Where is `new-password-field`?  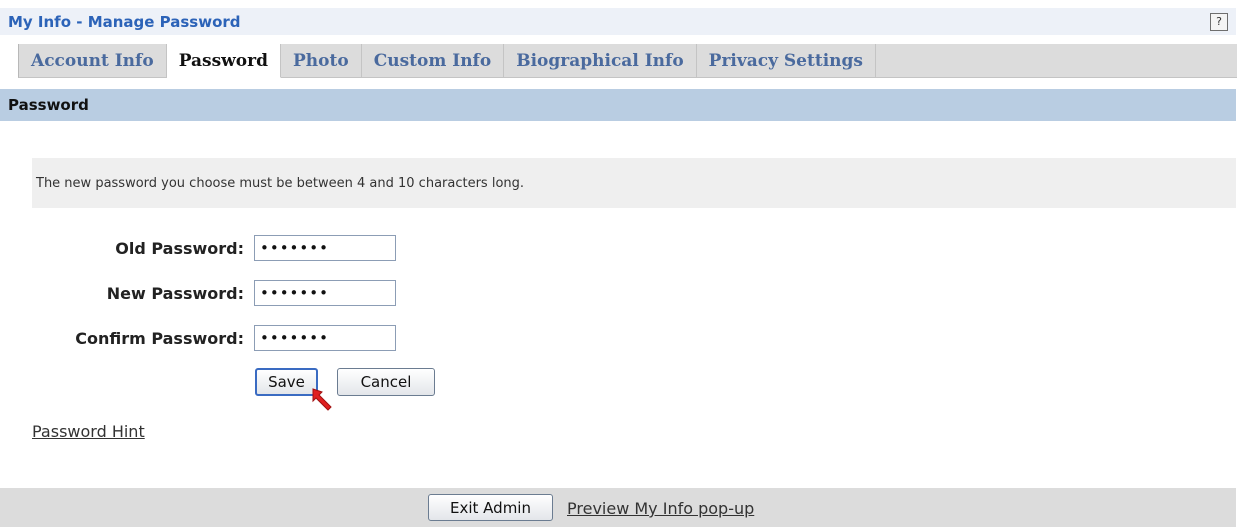 new-password-field is located at coordinates (325, 293).